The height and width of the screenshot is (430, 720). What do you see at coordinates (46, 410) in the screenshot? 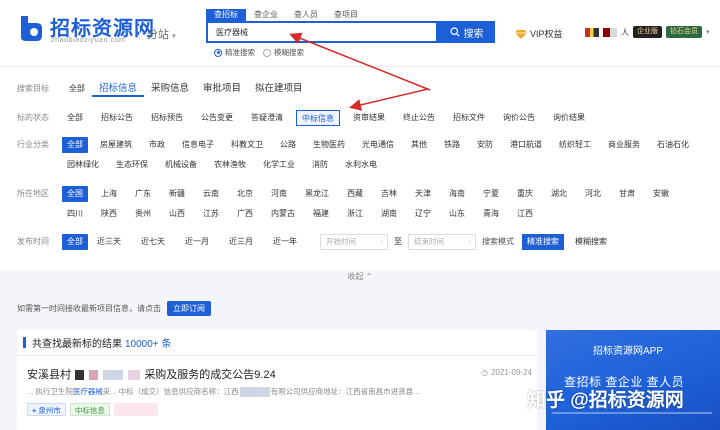
I see `tag-location: ⌖ 泉州市` at bounding box center [46, 410].